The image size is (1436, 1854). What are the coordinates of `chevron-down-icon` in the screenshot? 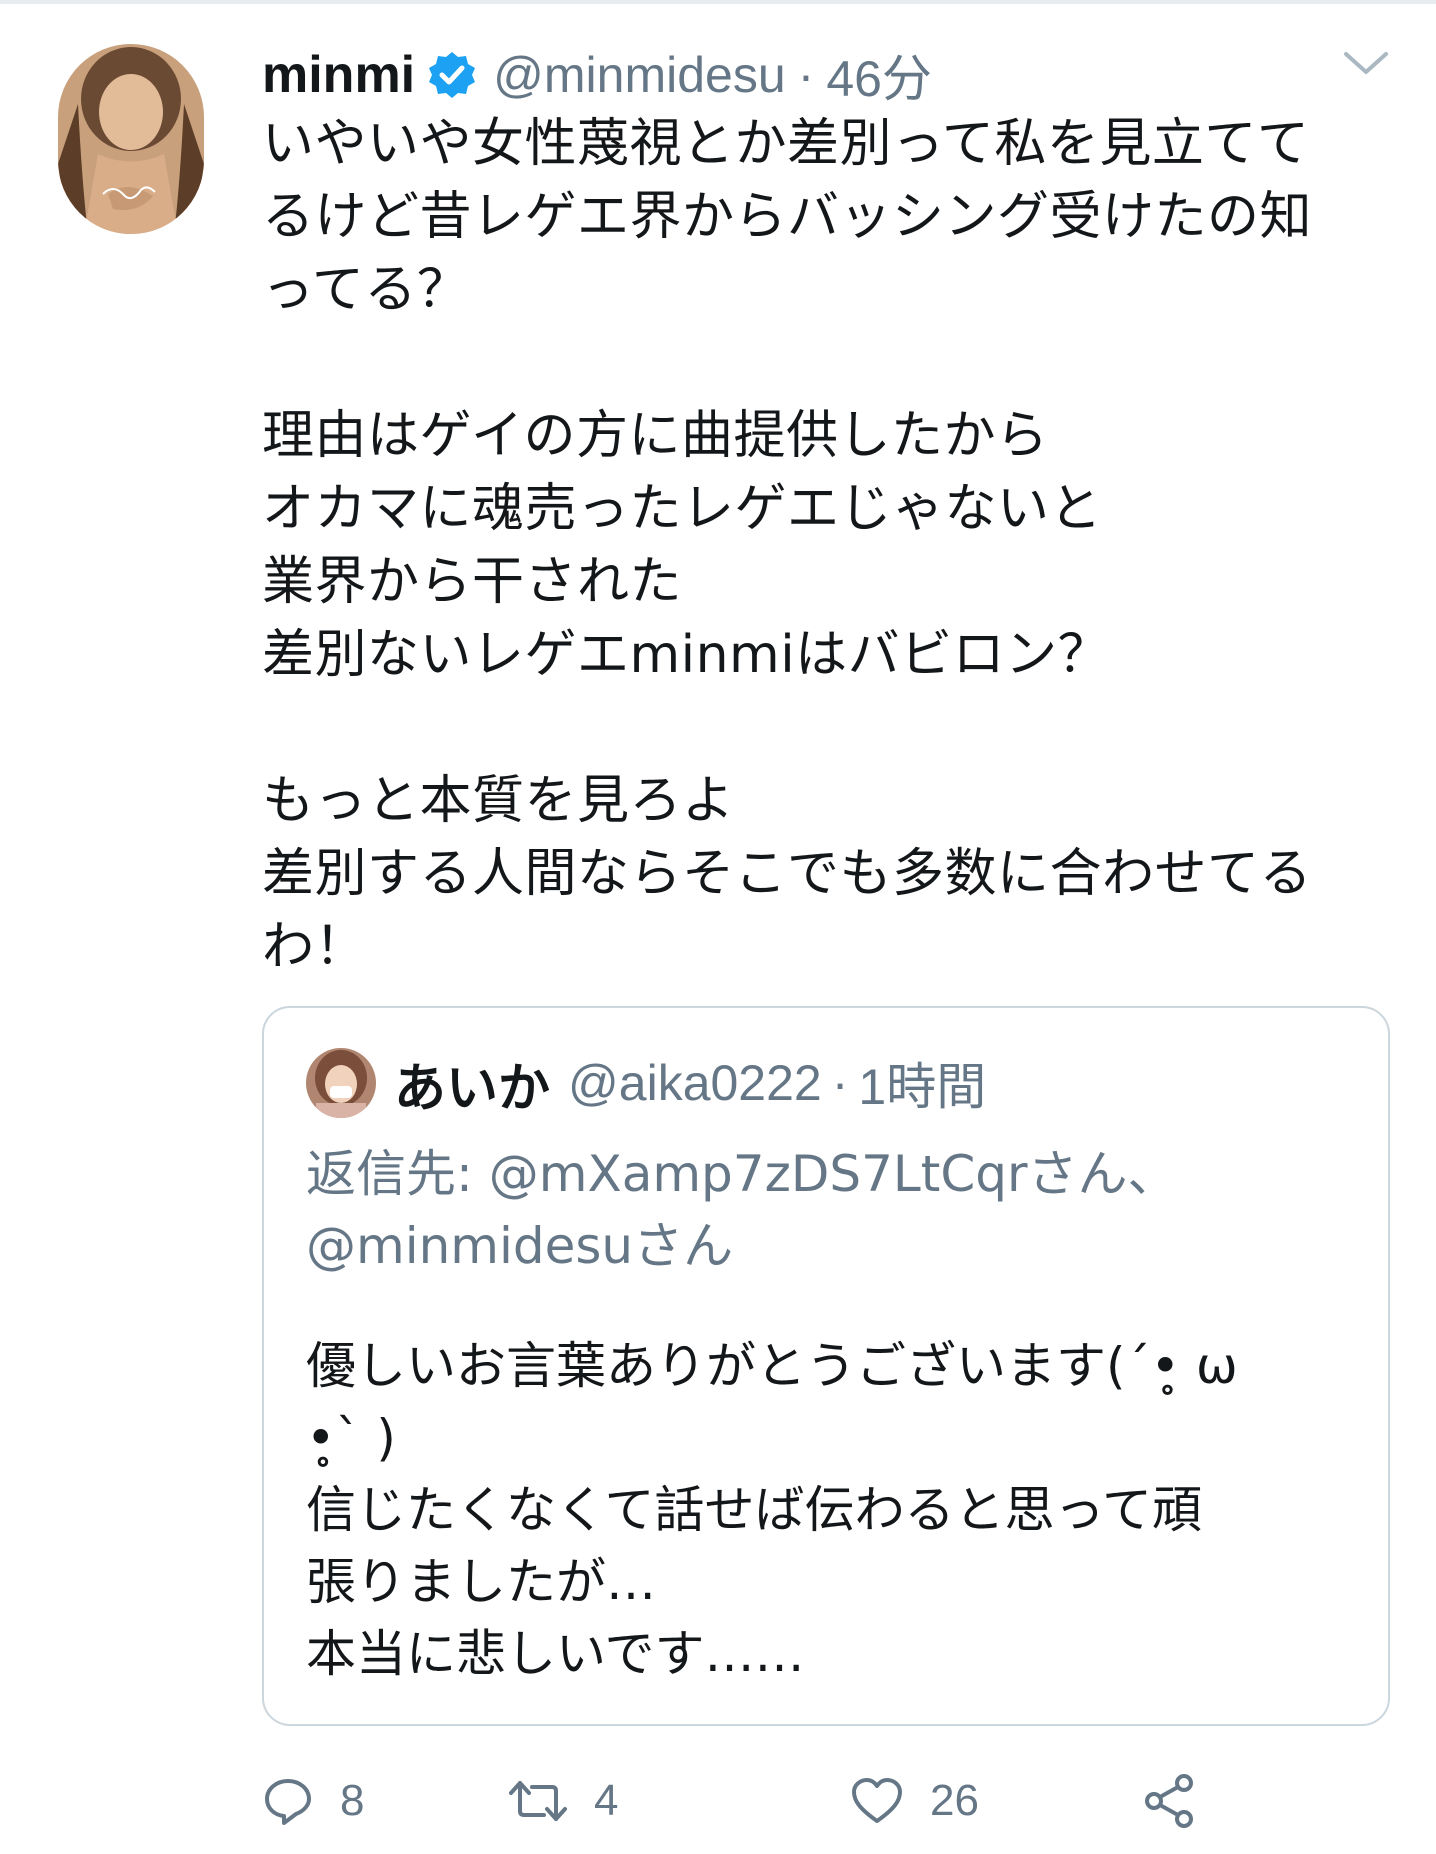 It's located at (1366, 64).